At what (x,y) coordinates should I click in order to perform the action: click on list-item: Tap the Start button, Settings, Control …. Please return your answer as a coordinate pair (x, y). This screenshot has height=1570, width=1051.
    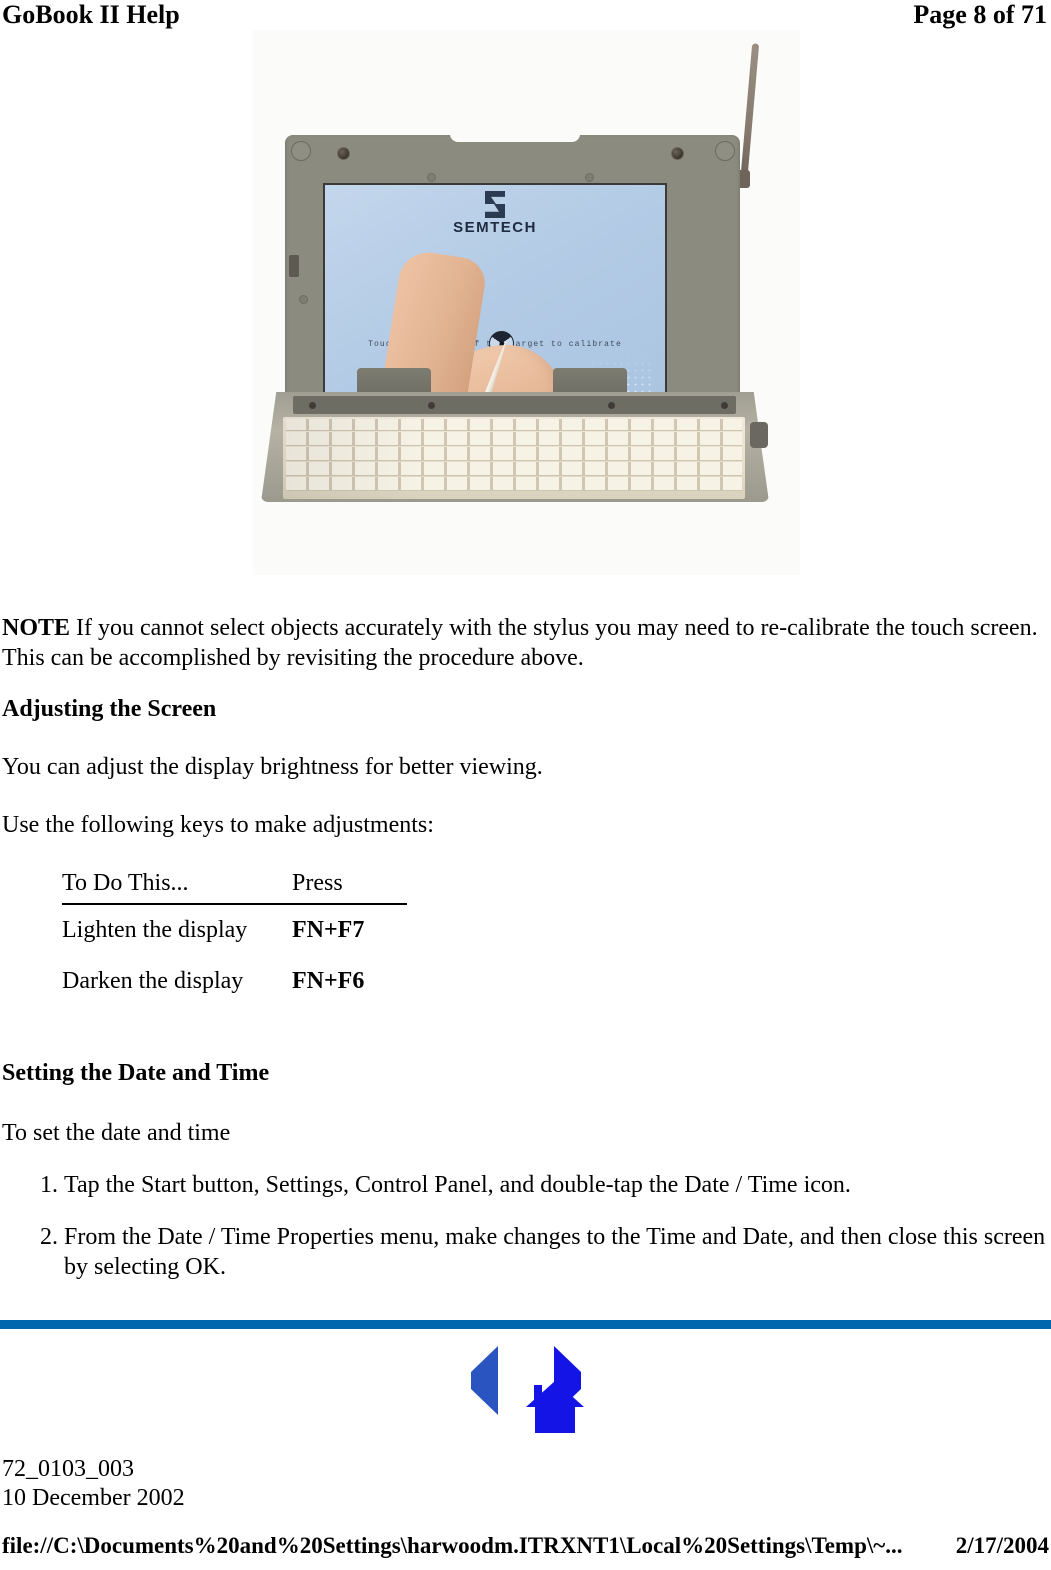
    Looking at the image, I should click on (557, 1185).